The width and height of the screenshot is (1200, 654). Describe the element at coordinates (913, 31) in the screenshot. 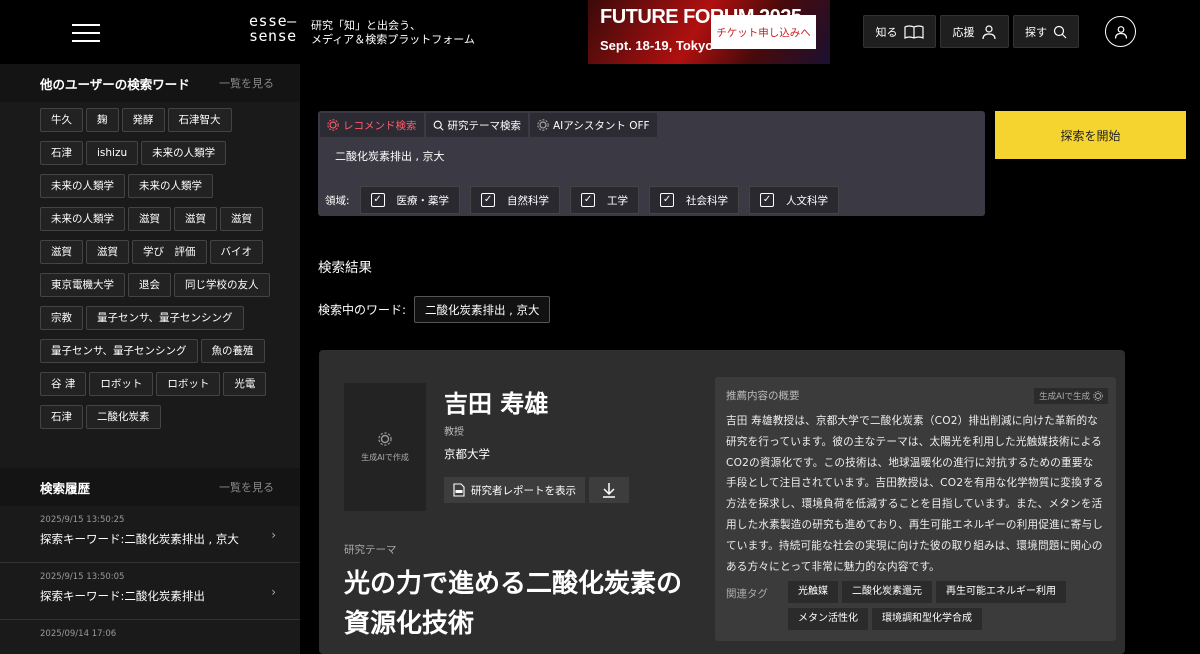

I see `book-icon` at that location.